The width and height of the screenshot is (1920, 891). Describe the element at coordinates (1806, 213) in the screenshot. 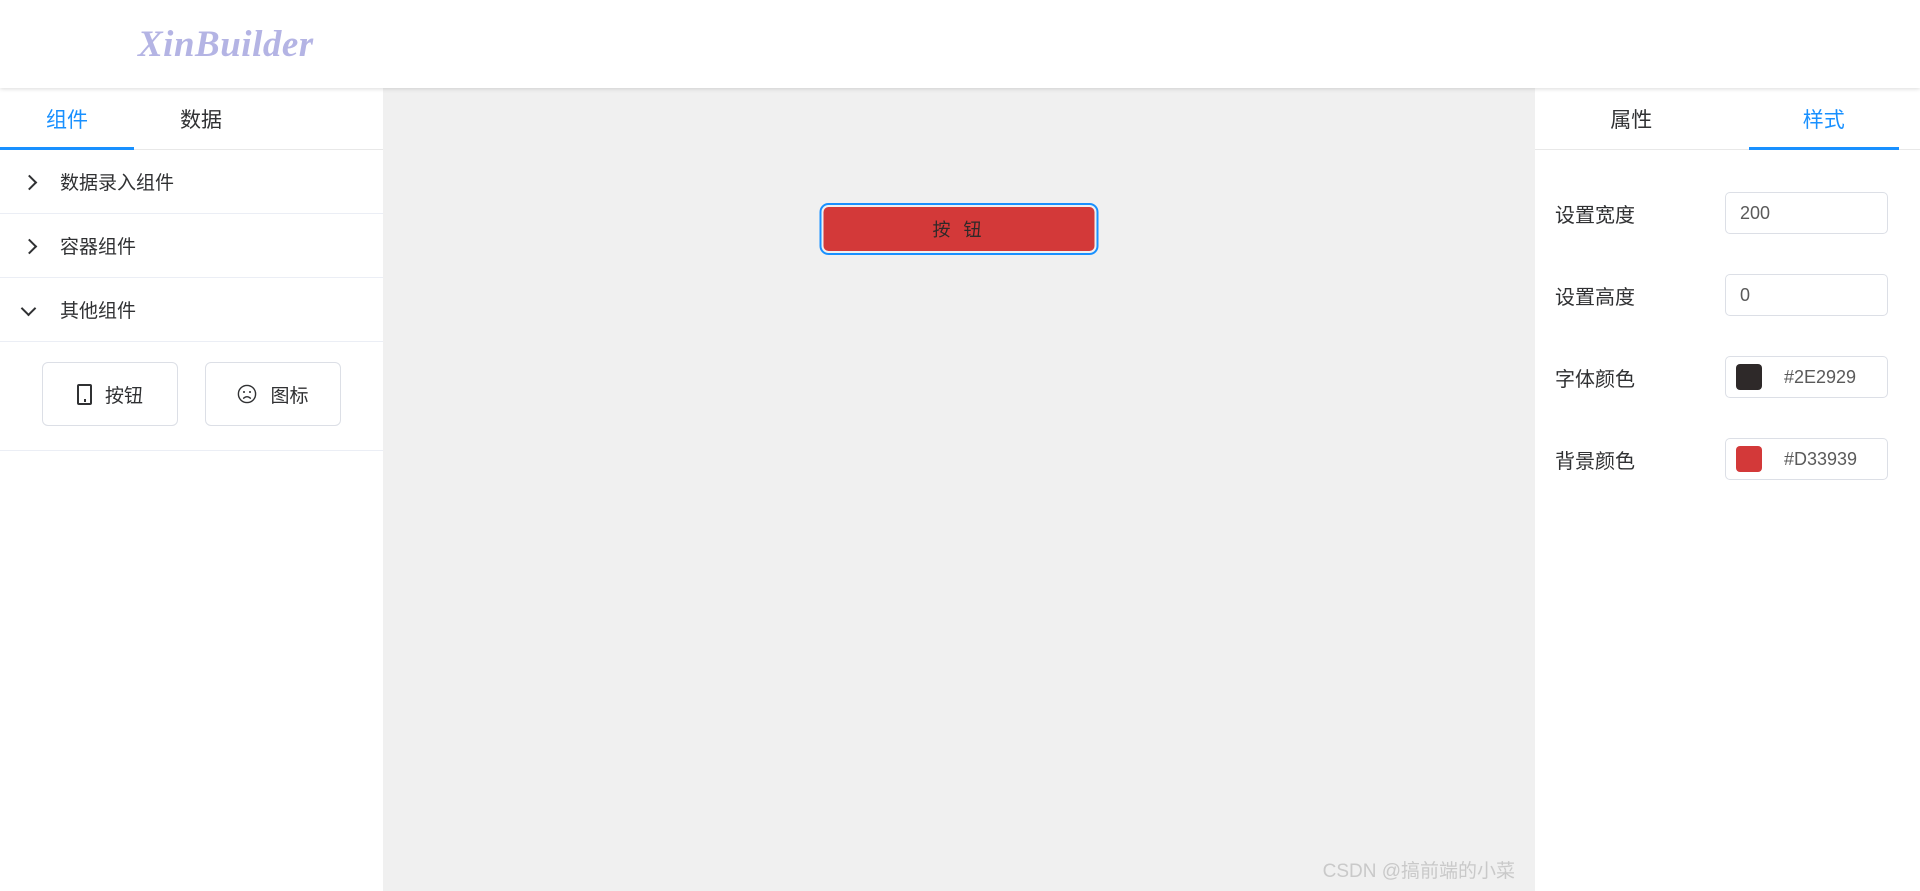

I see `input-set-width: 200` at that location.